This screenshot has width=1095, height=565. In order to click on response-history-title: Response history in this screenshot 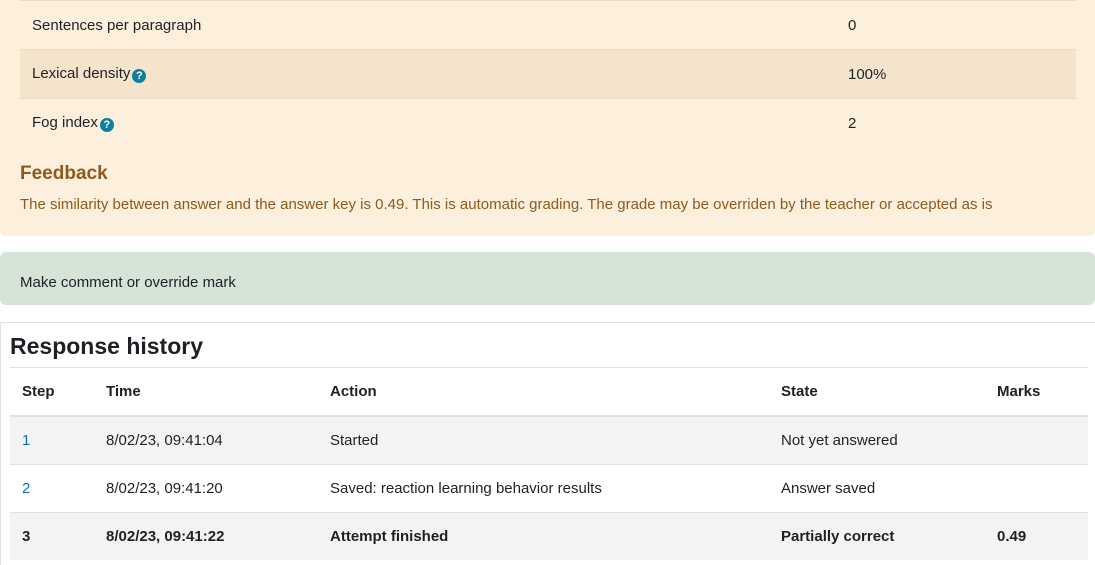, I will do `click(106, 346)`.